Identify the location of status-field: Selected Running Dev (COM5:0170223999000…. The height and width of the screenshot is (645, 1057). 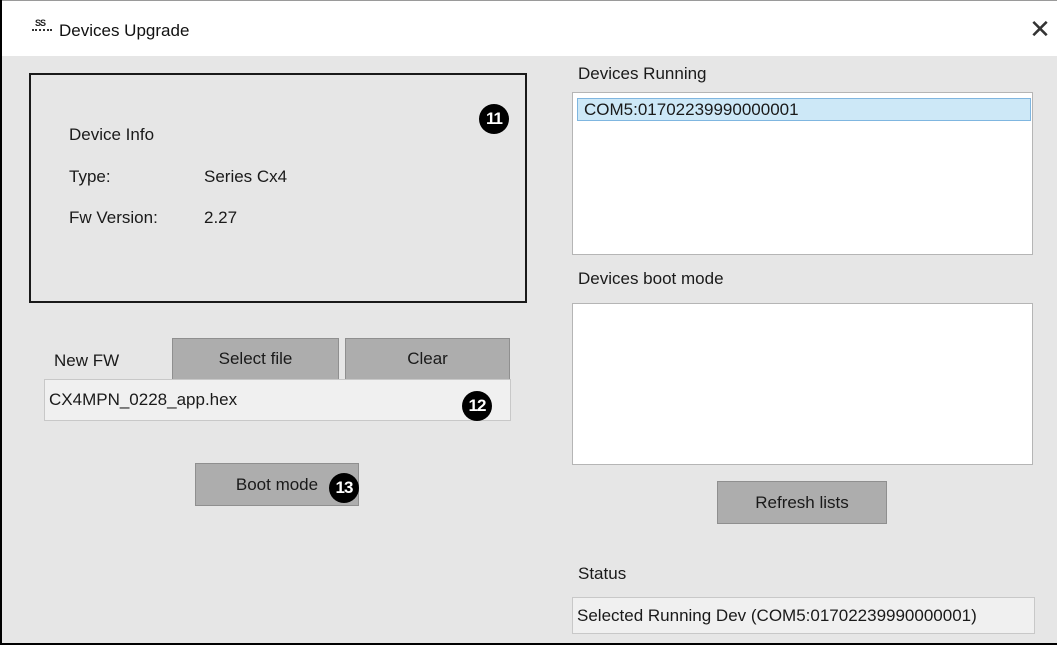
(803, 615).